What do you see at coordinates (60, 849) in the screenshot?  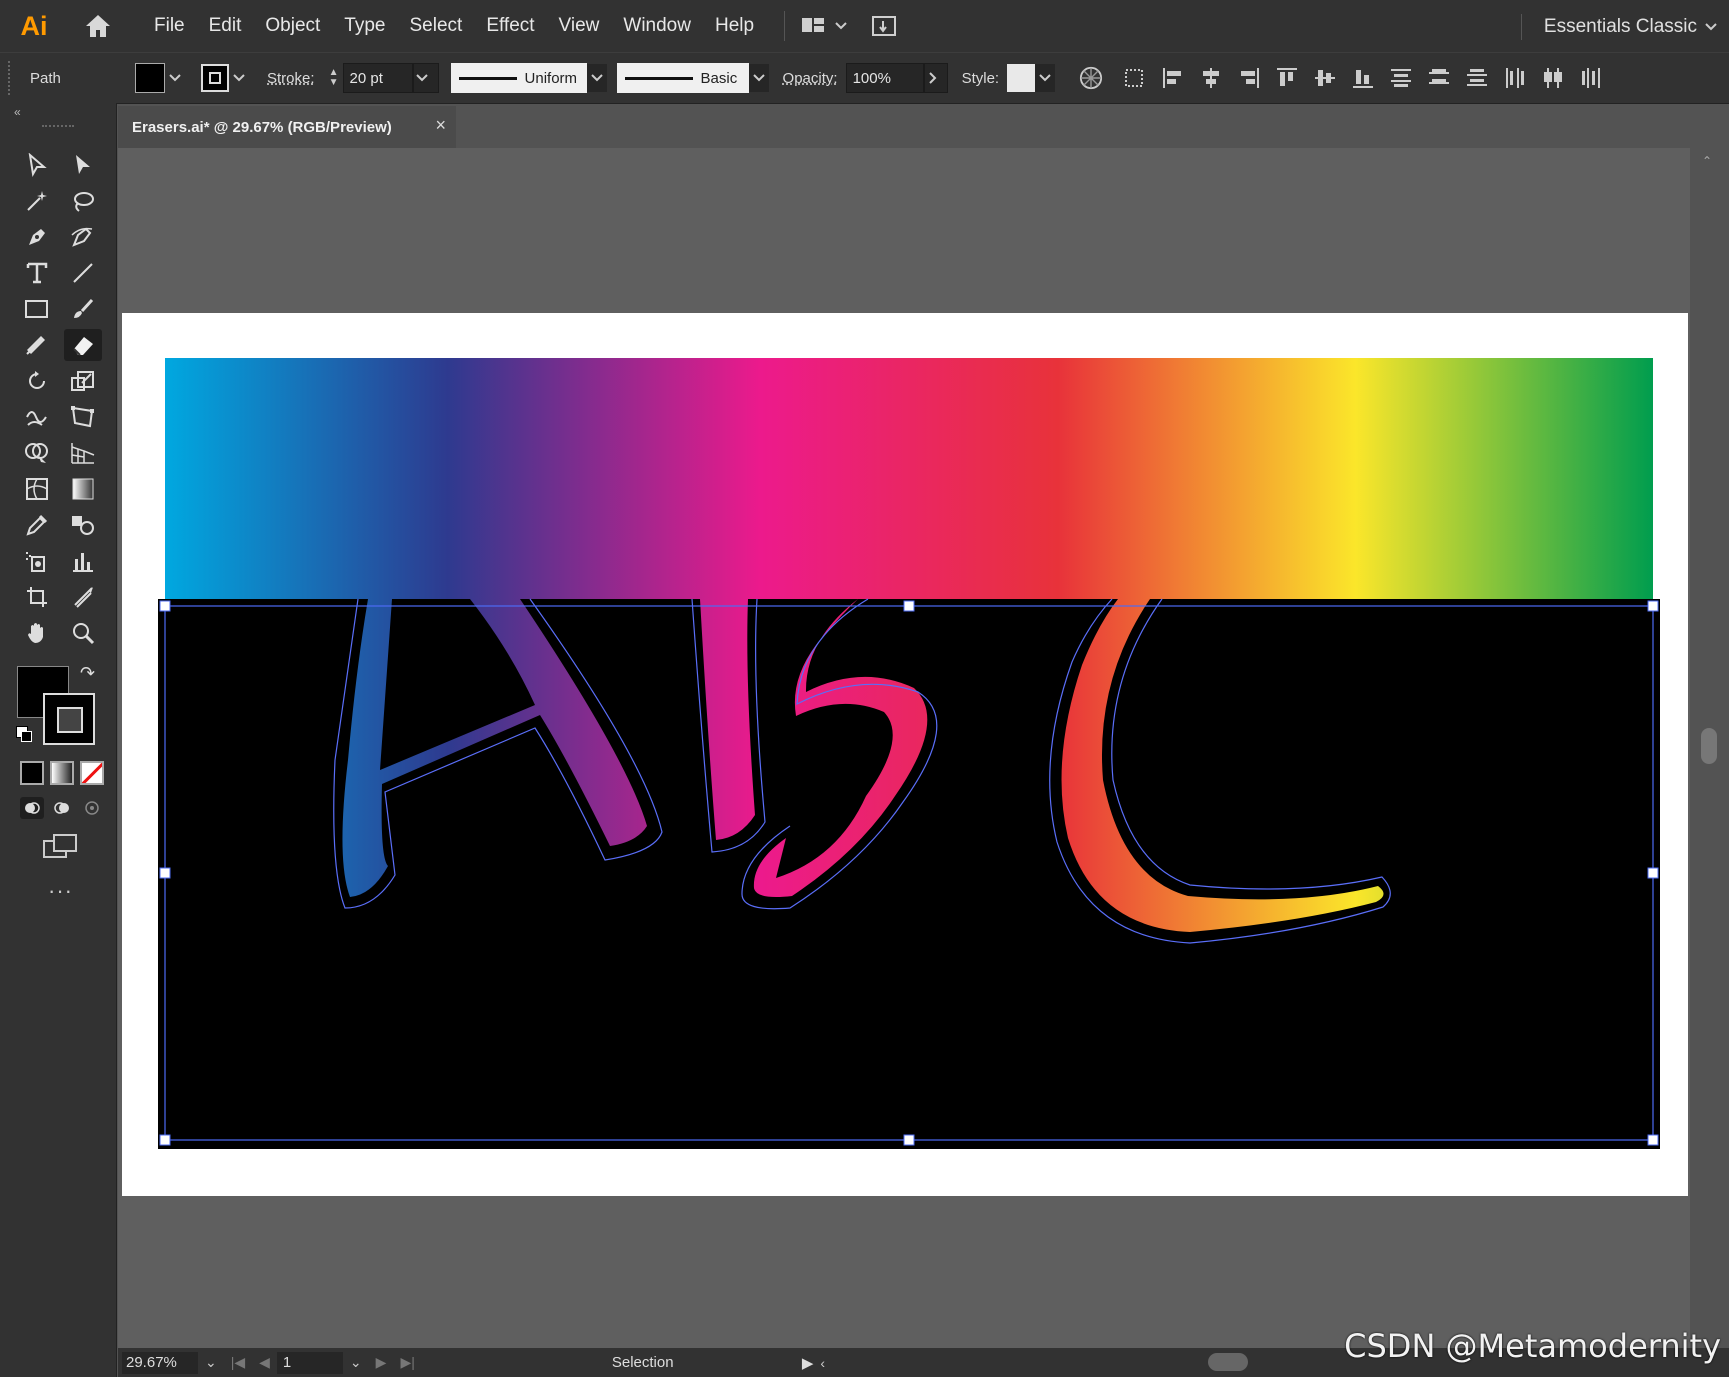 I see `screen-mode-icon` at bounding box center [60, 849].